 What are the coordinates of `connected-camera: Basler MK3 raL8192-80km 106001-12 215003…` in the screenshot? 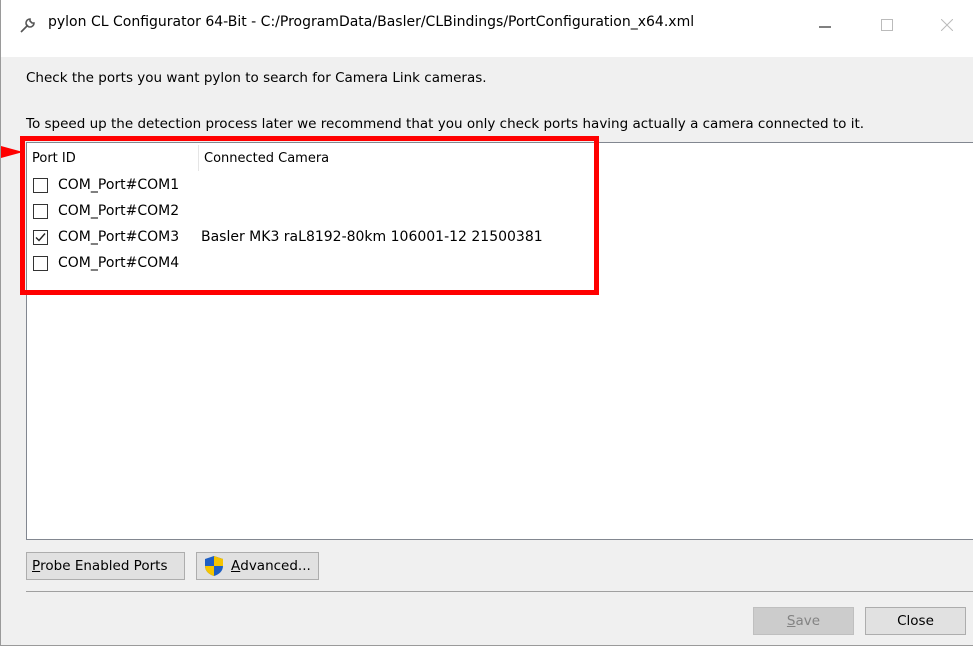 It's located at (372, 237).